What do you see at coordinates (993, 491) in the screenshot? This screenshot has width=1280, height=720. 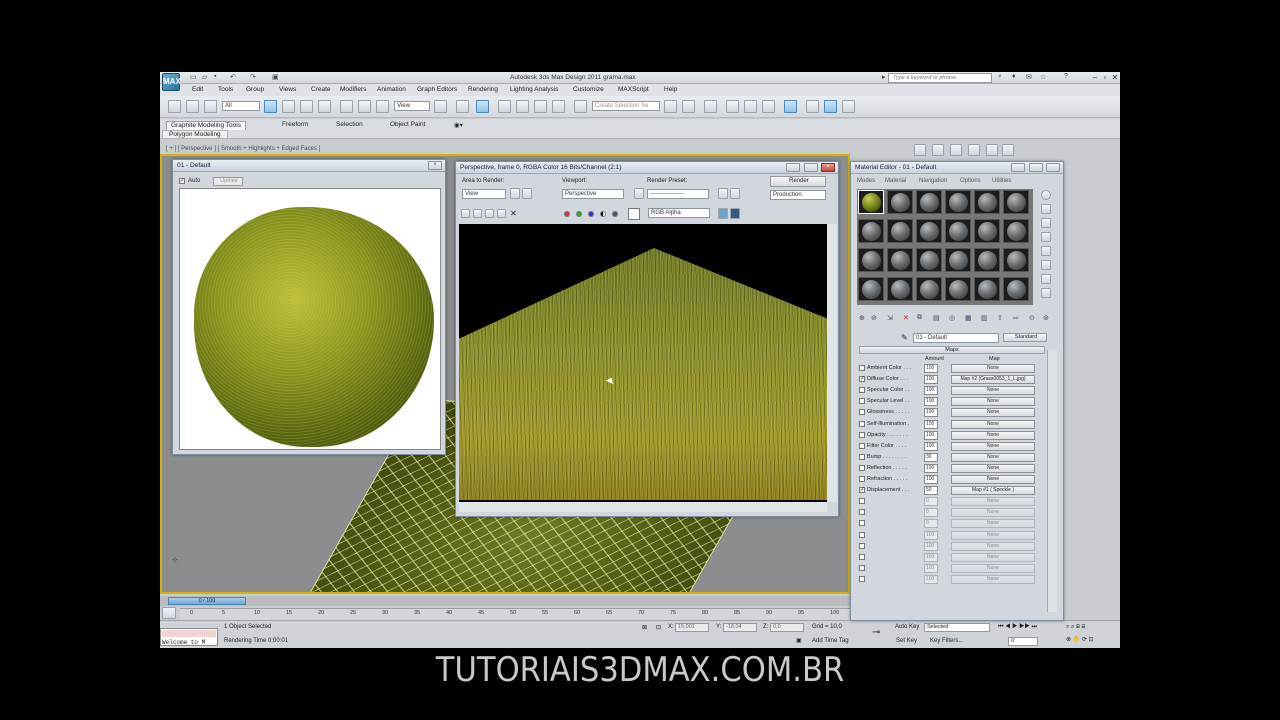 I see `map-slot-button: Map #1 ( Speckle )` at bounding box center [993, 491].